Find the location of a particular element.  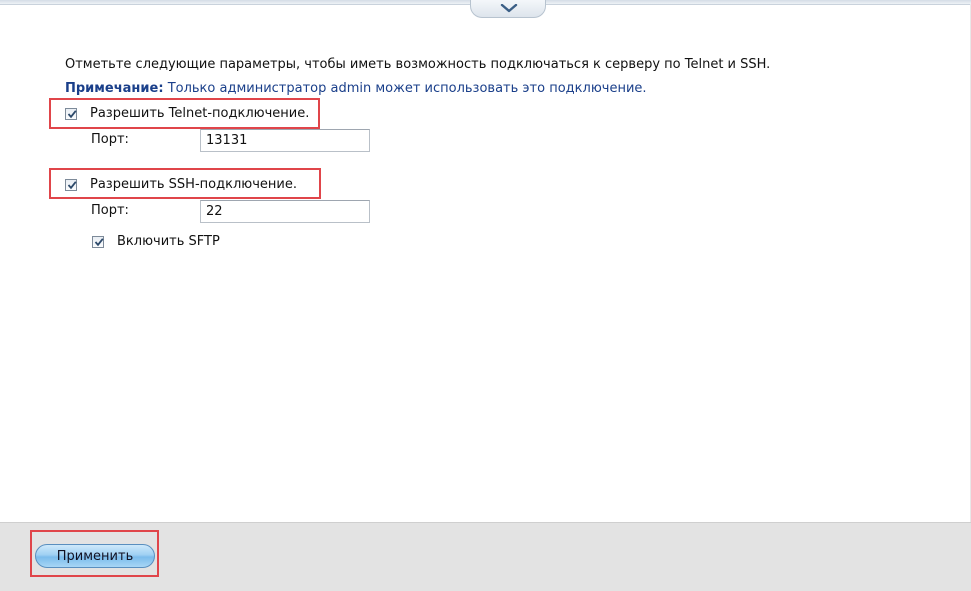

chevron-down-icon is located at coordinates (509, 8).